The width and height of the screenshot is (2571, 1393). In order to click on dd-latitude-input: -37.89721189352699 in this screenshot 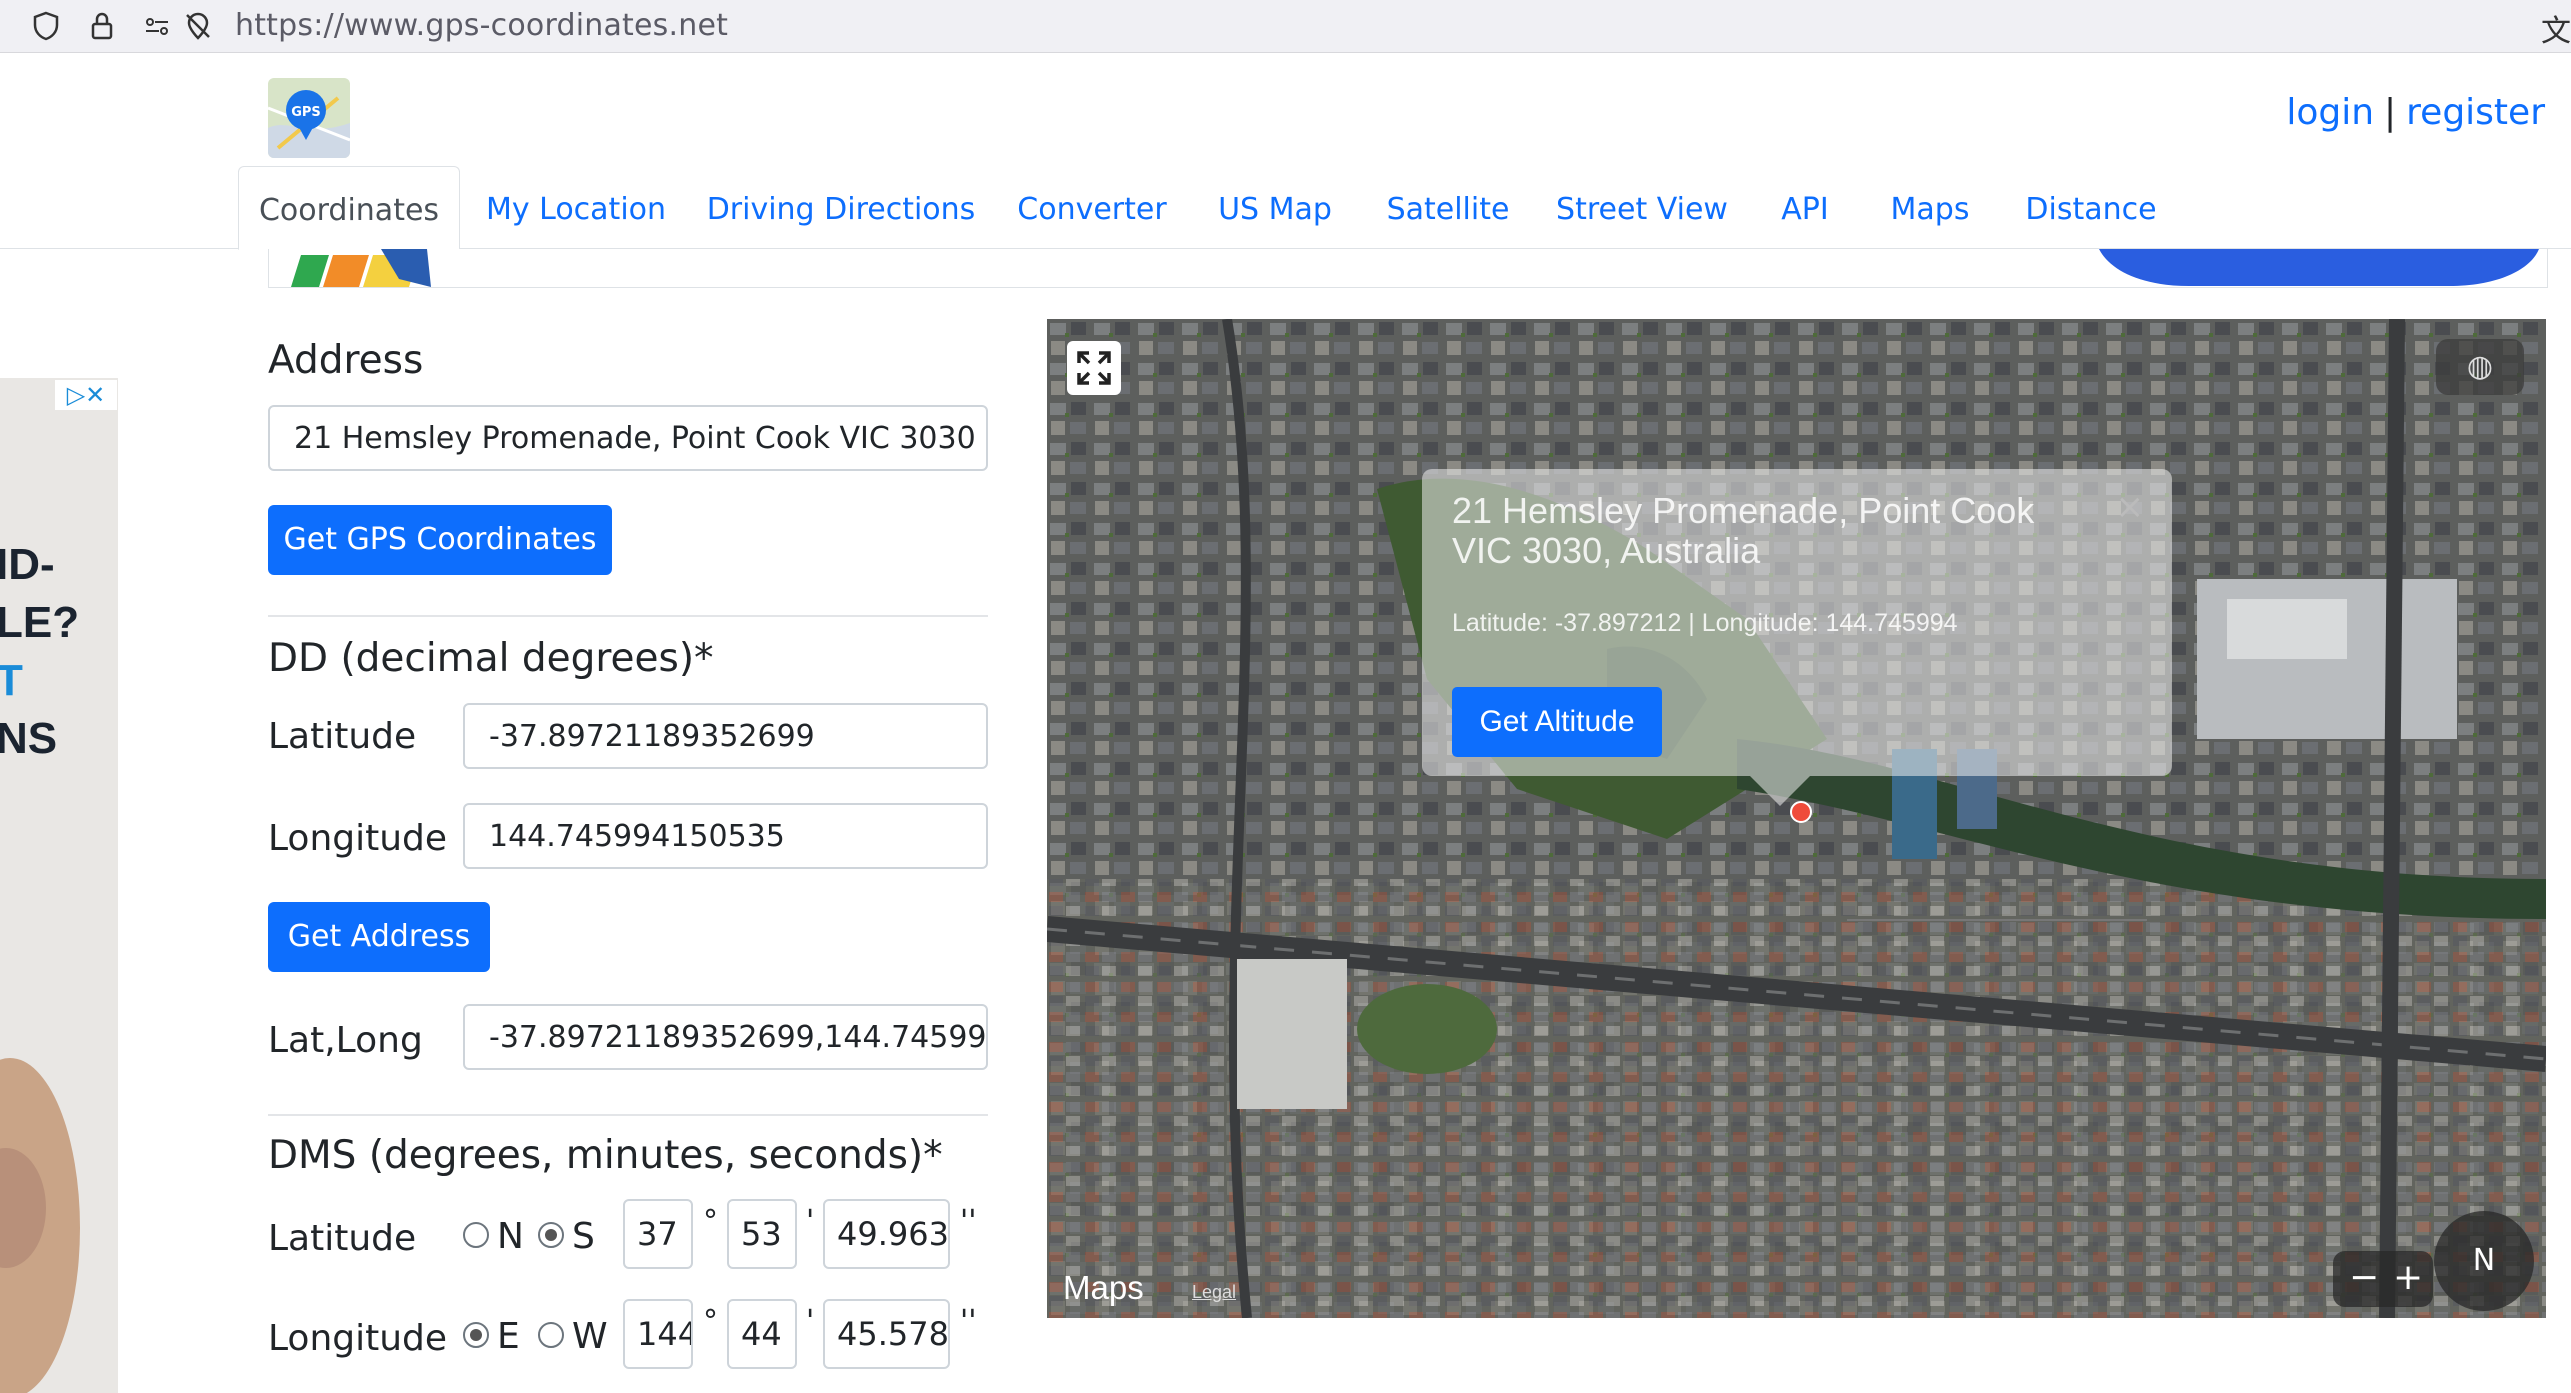, I will do `click(725, 736)`.